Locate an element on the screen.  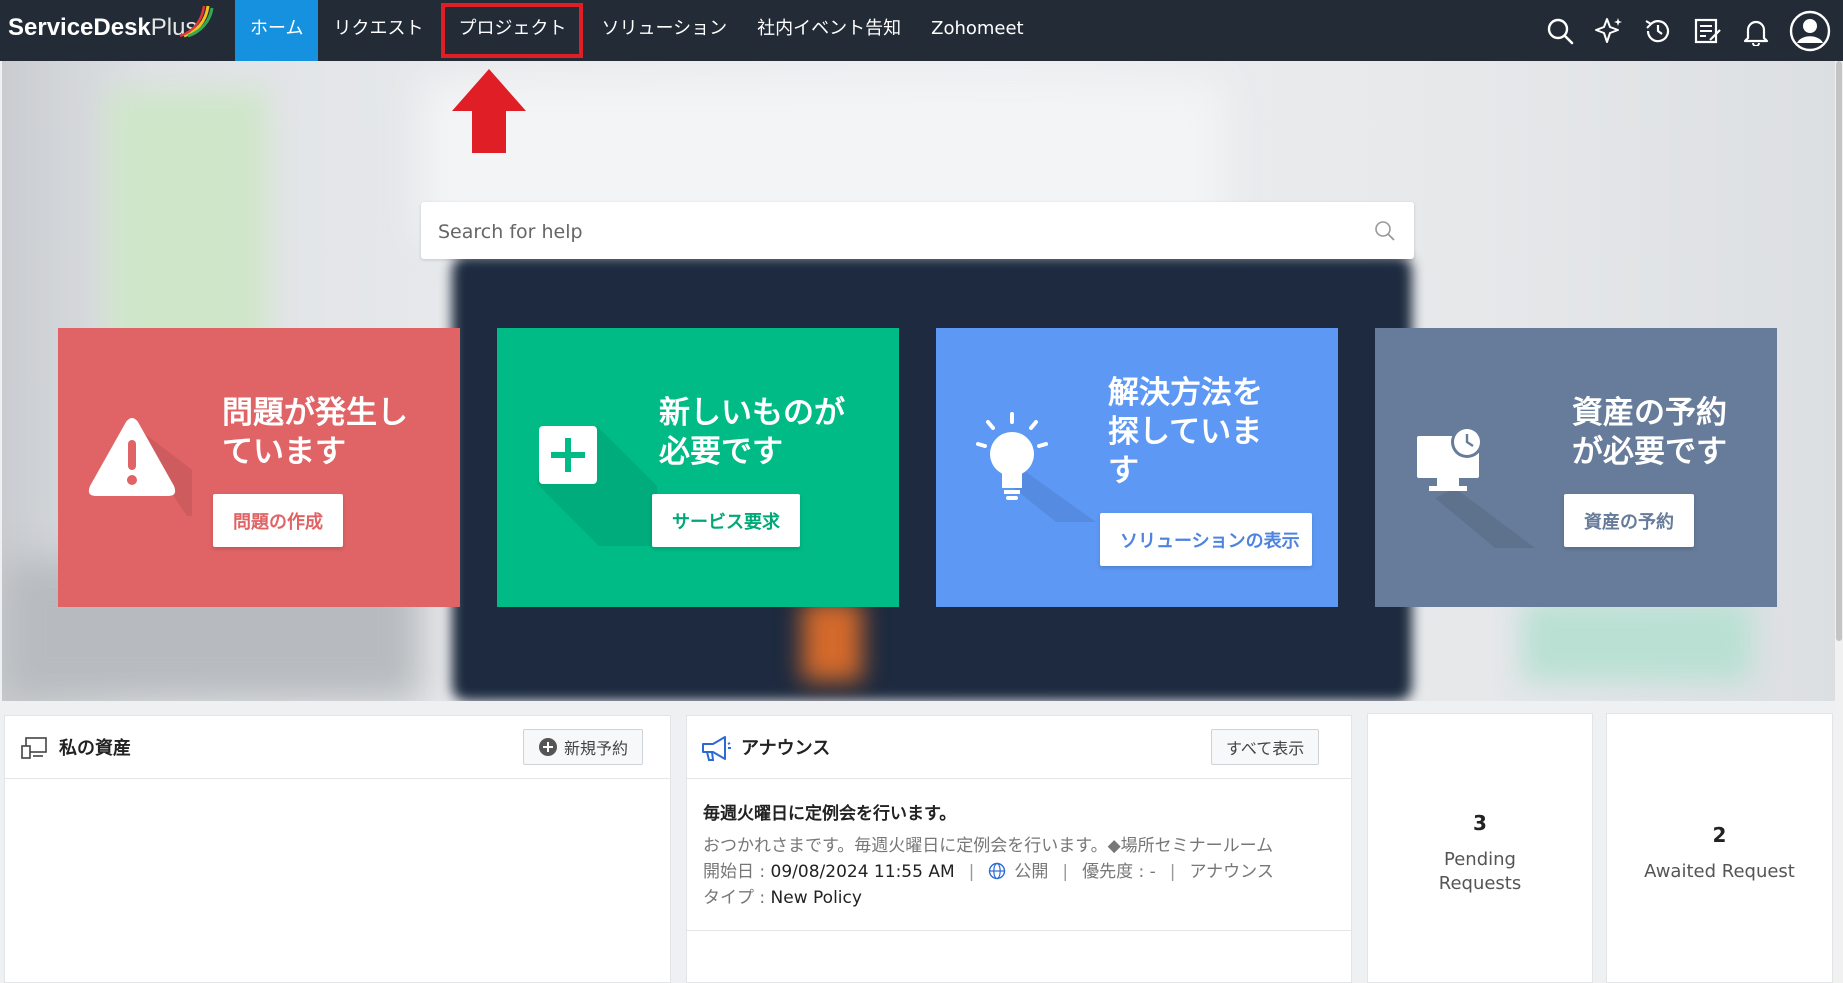
announcements-title: アナウンス is located at coordinates (786, 748).